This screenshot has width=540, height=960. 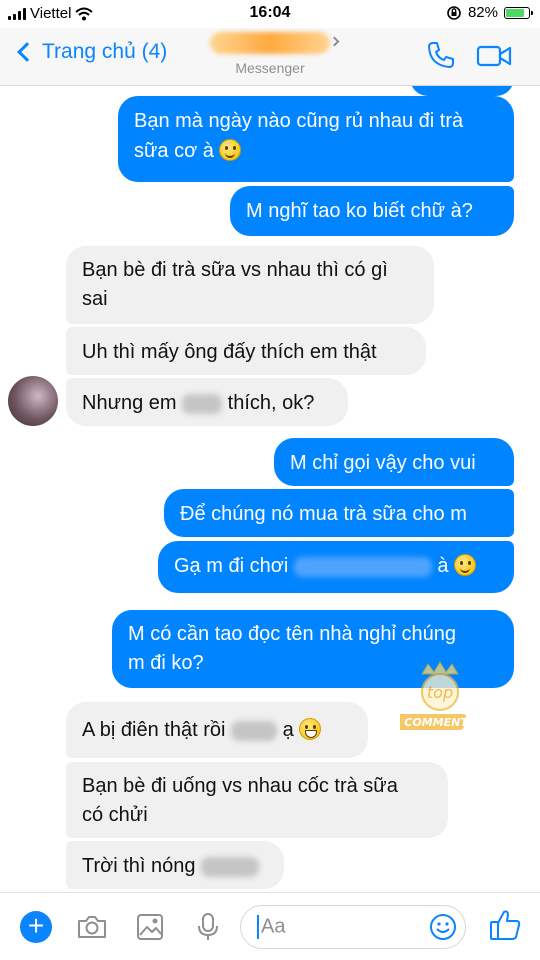 I want to click on nav-bar: Trang chủ (4) Messenger, so click(x=270, y=57).